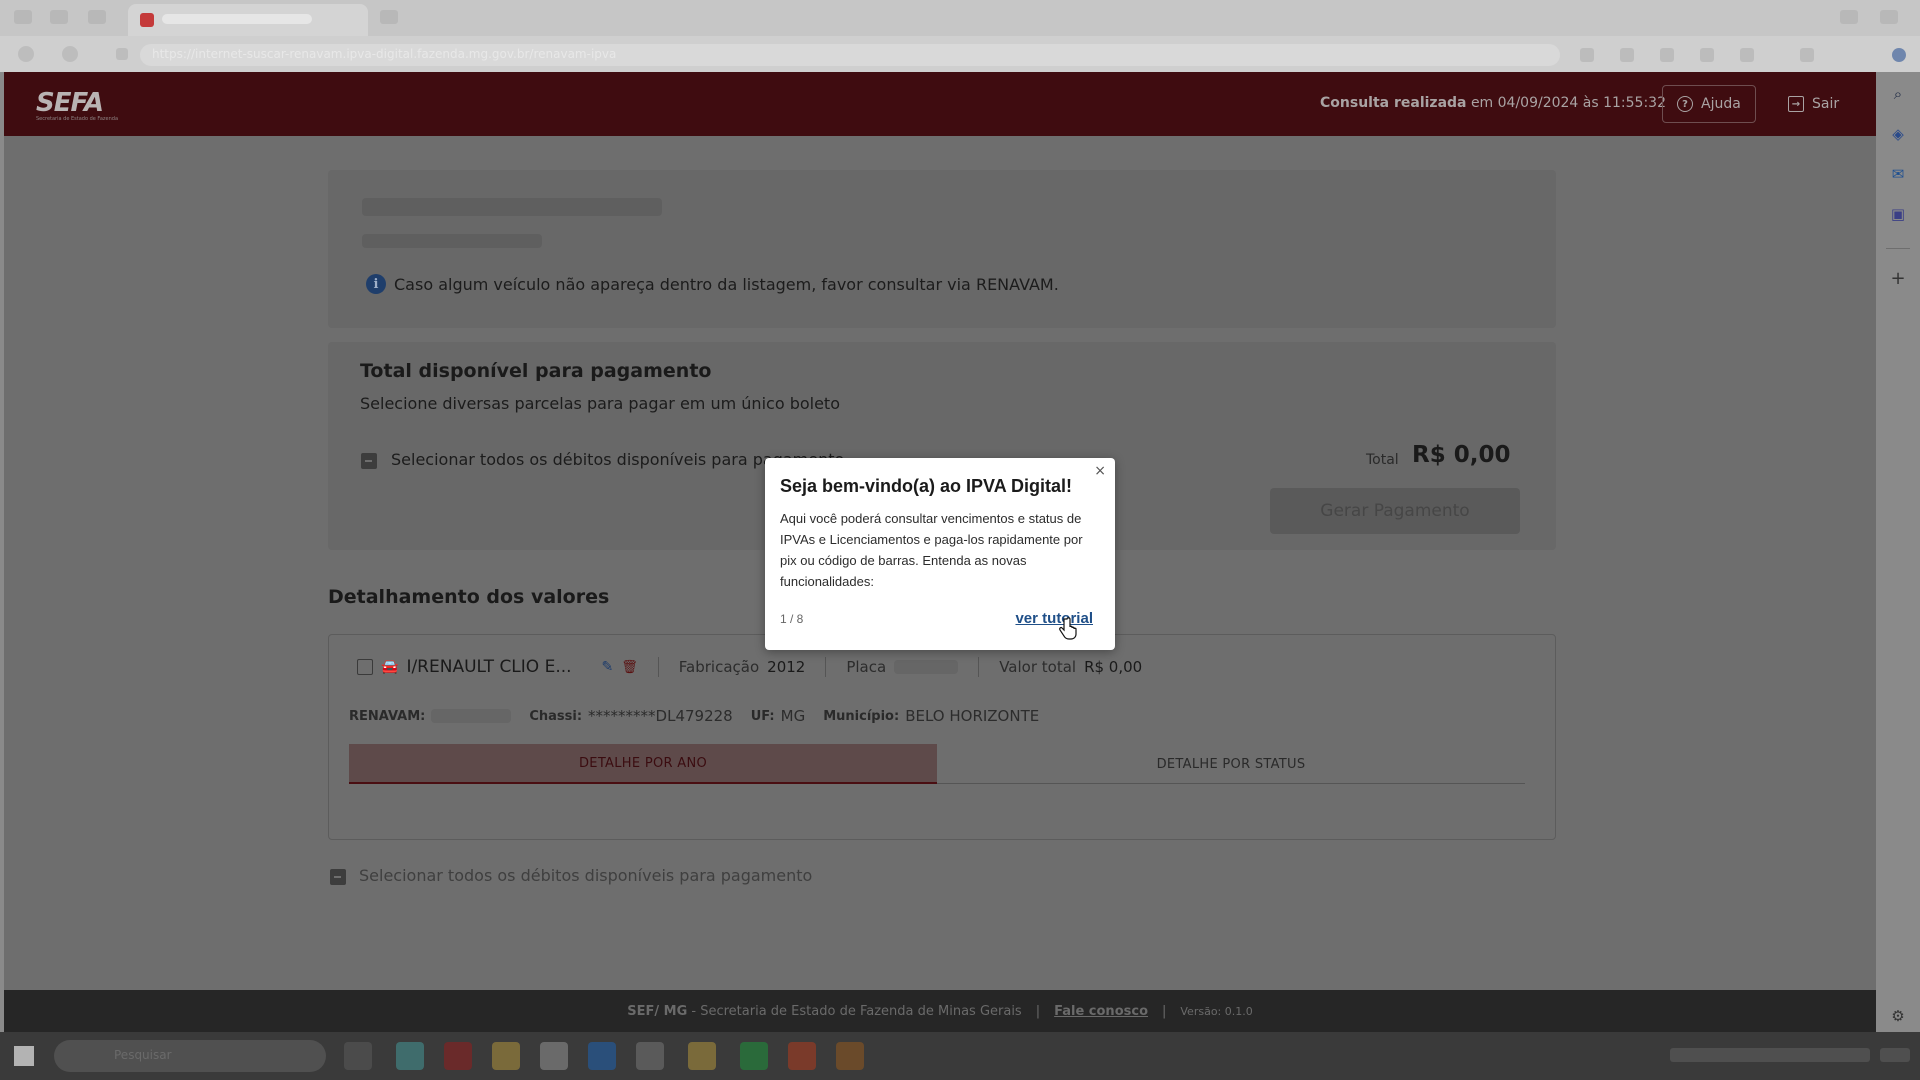 The image size is (1920, 1080). What do you see at coordinates (1898, 134) in the screenshot?
I see `copilot-icon: ◈` at bounding box center [1898, 134].